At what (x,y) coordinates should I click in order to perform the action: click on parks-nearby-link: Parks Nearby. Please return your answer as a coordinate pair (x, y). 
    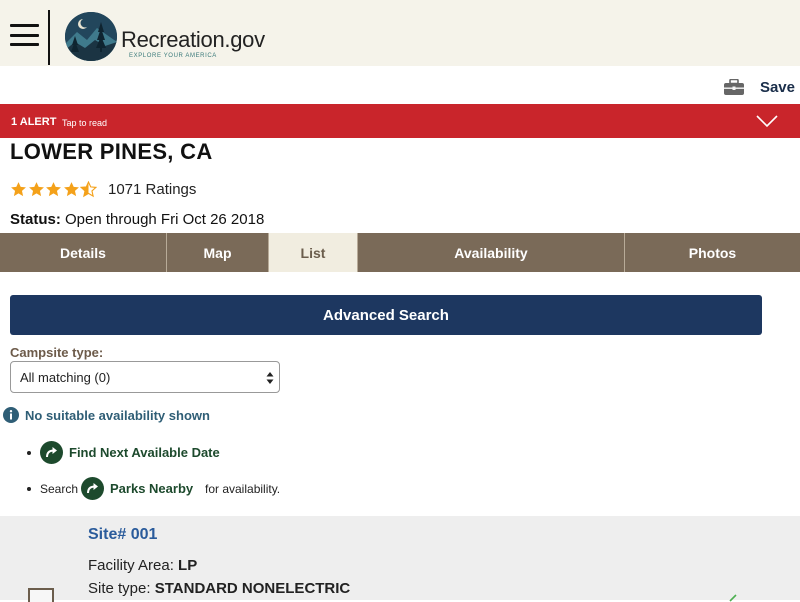
    Looking at the image, I should click on (151, 488).